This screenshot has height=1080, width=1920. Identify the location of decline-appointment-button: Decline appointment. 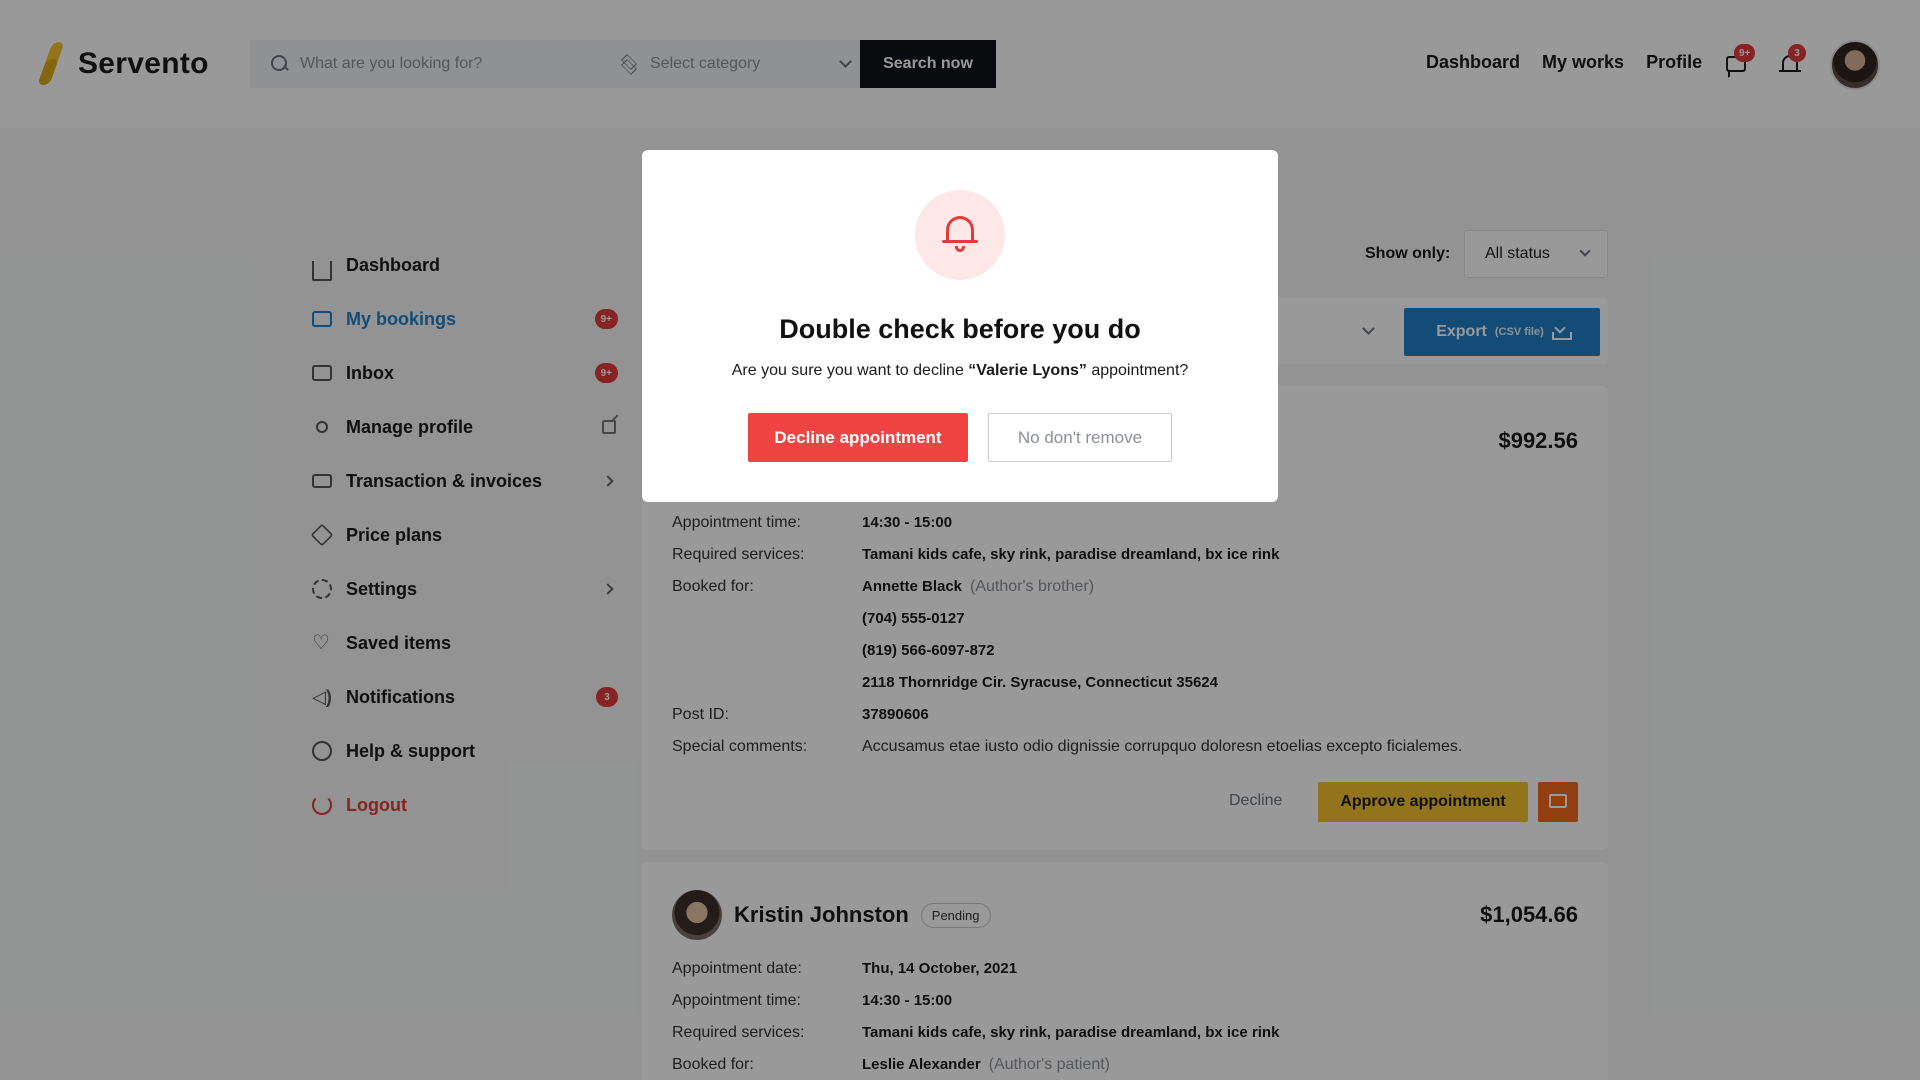
(858, 437).